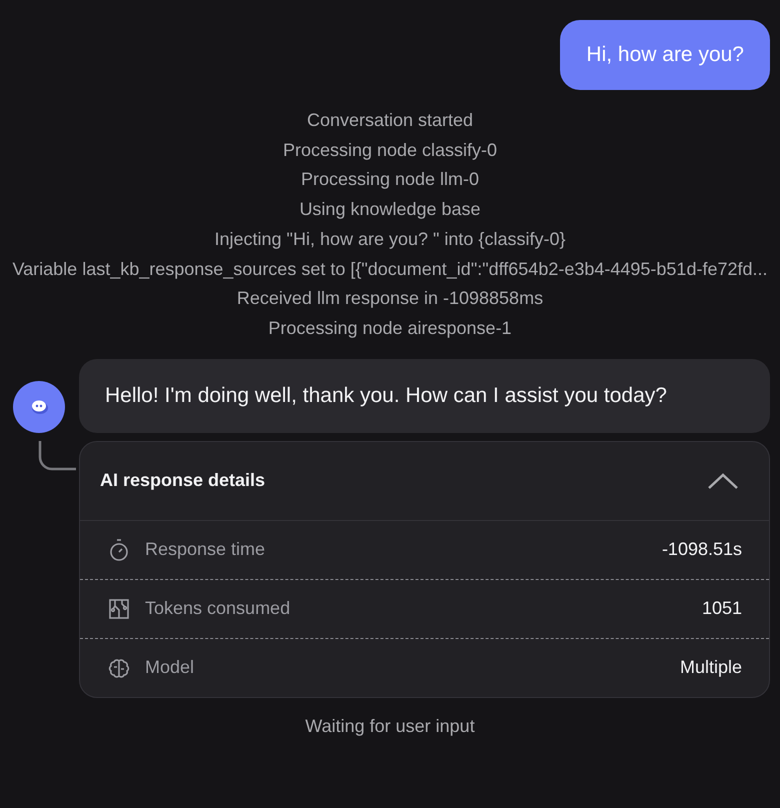 Image resolution: width=780 pixels, height=808 pixels. I want to click on event-log-line: Injecting "Hi, how are you? " into {classify-0}, so click(390, 239).